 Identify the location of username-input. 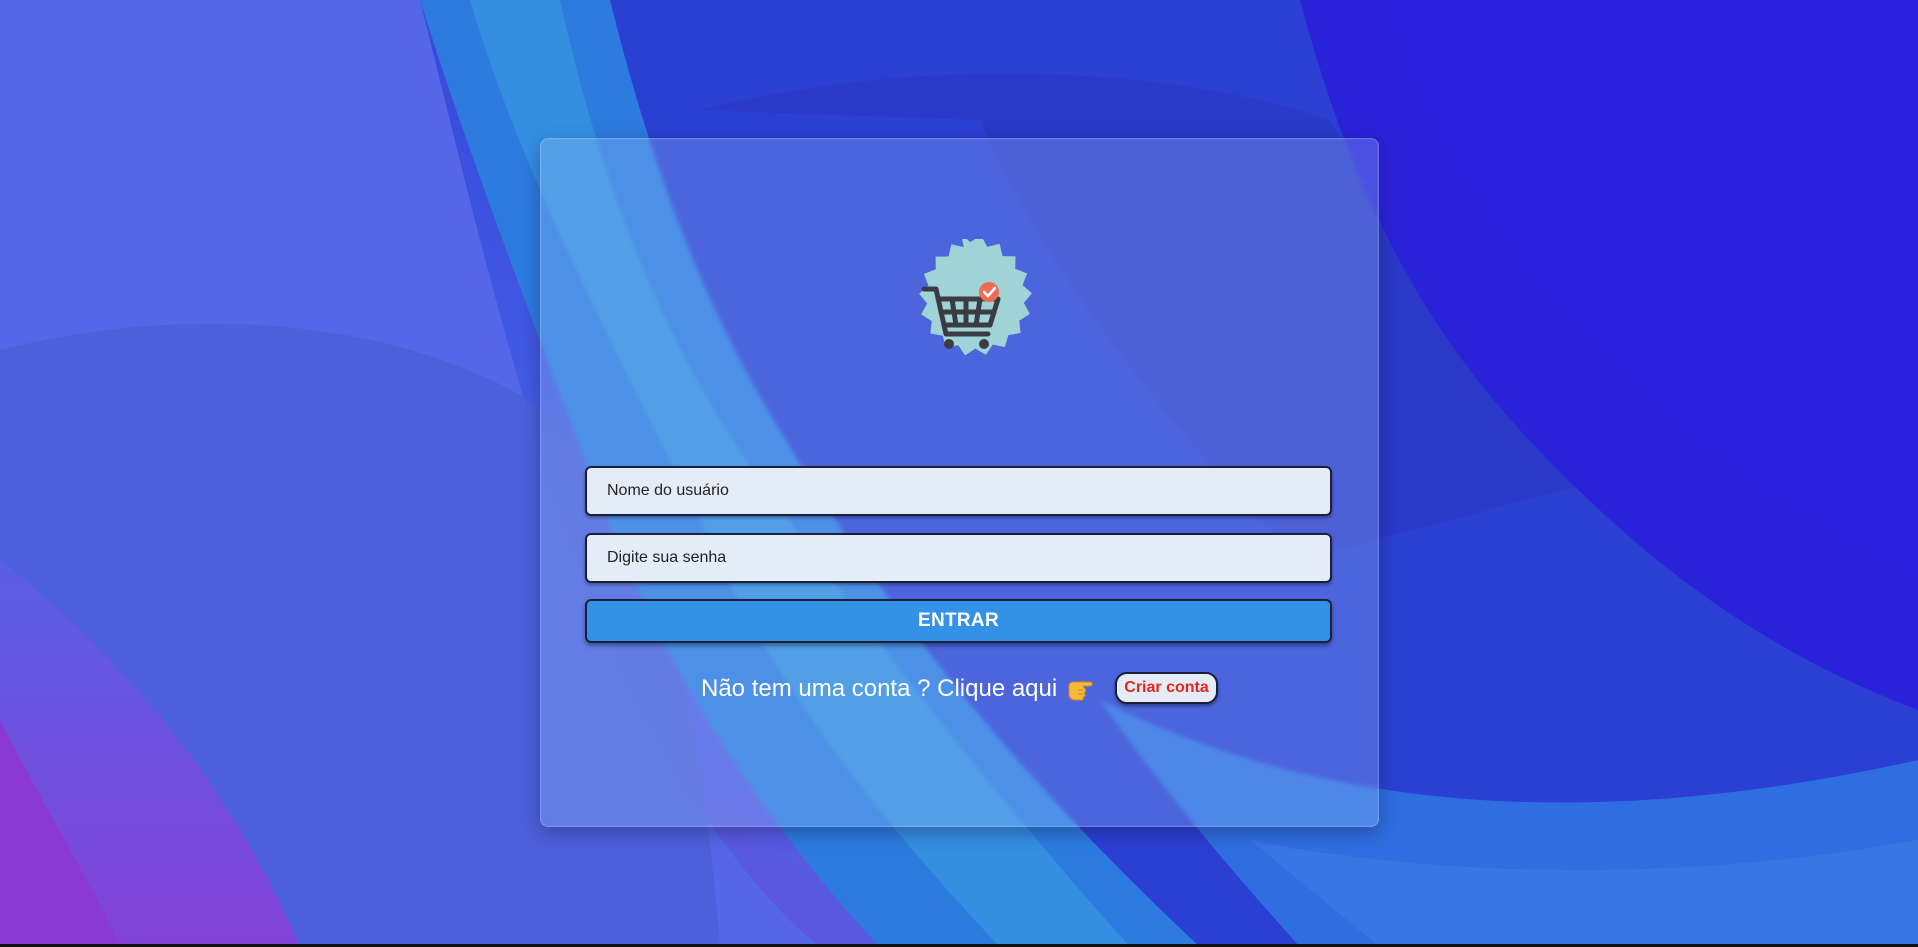
(958, 491).